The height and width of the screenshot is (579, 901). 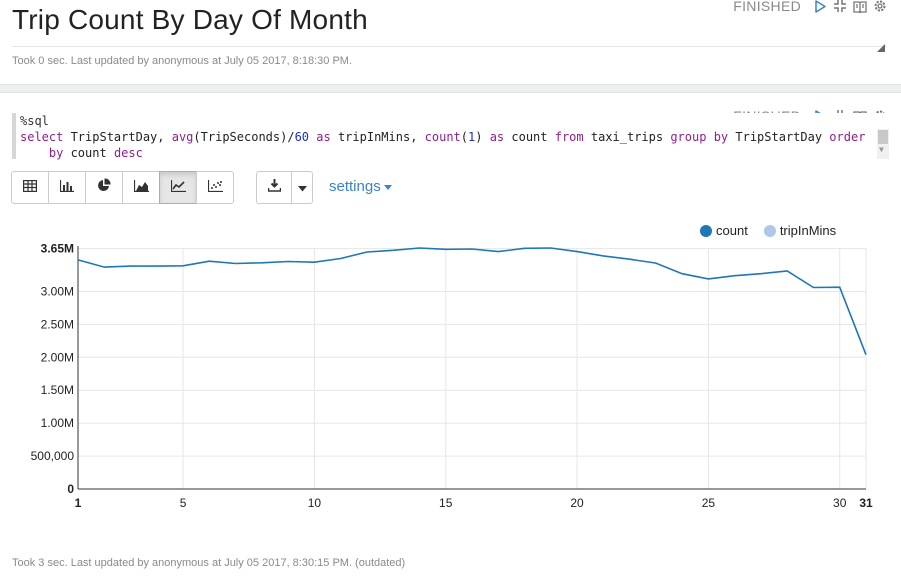 I want to click on status-label: FINISHED, so click(x=767, y=7).